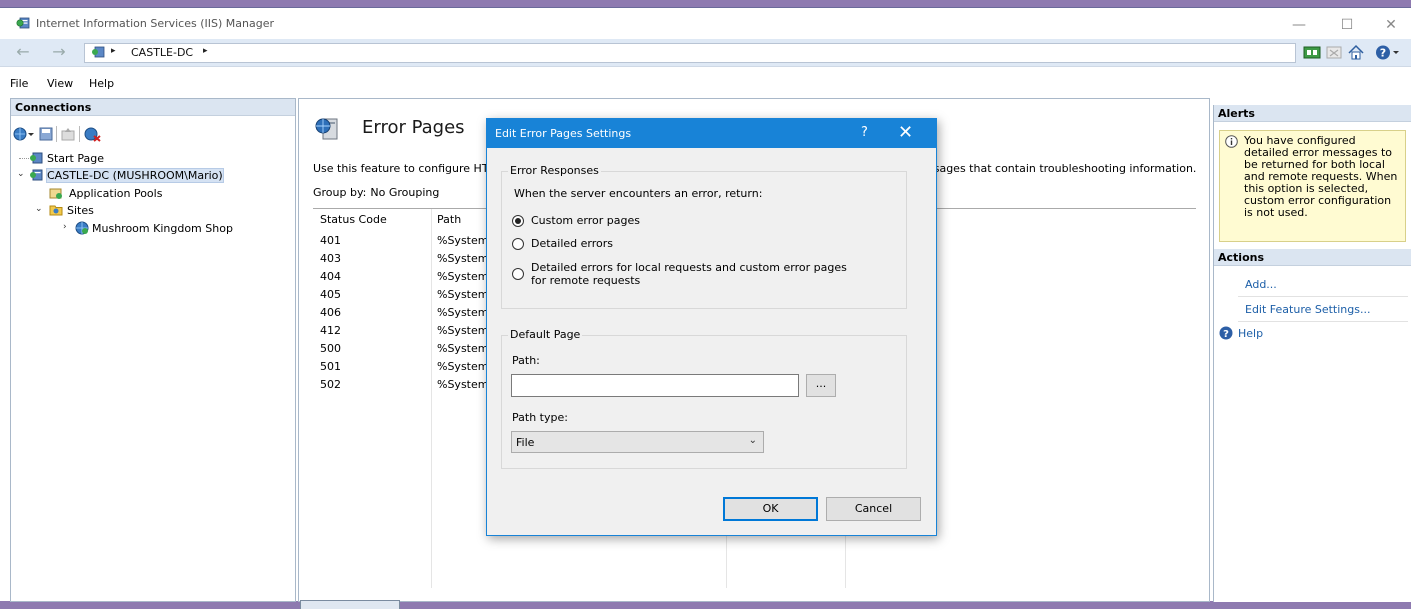  Describe the element at coordinates (23, 23) in the screenshot. I see `iis-app-icon` at that location.